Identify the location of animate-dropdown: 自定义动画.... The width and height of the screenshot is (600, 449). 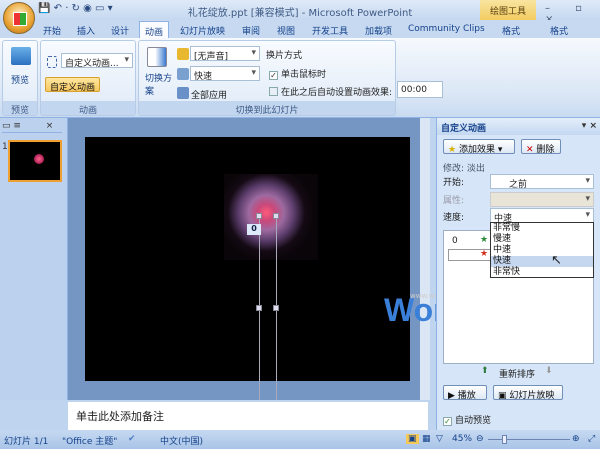
(97, 61).